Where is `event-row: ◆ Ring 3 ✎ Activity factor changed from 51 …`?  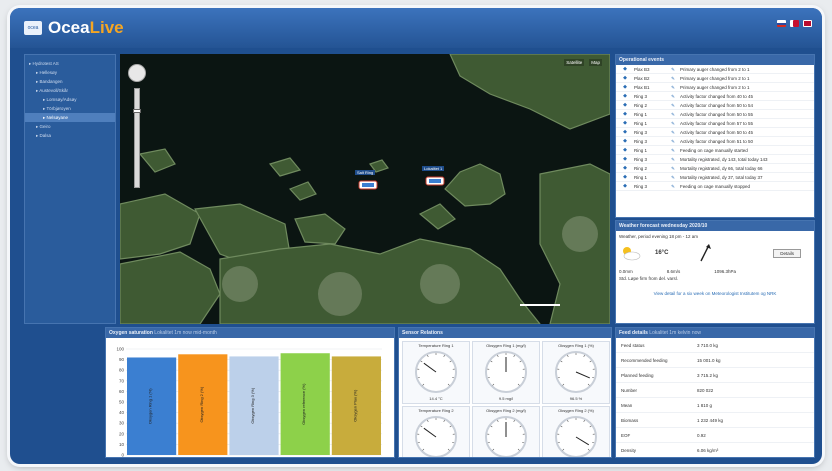 event-row: ◆ Ring 3 ✎ Activity factor changed from 51 … is located at coordinates (715, 141).